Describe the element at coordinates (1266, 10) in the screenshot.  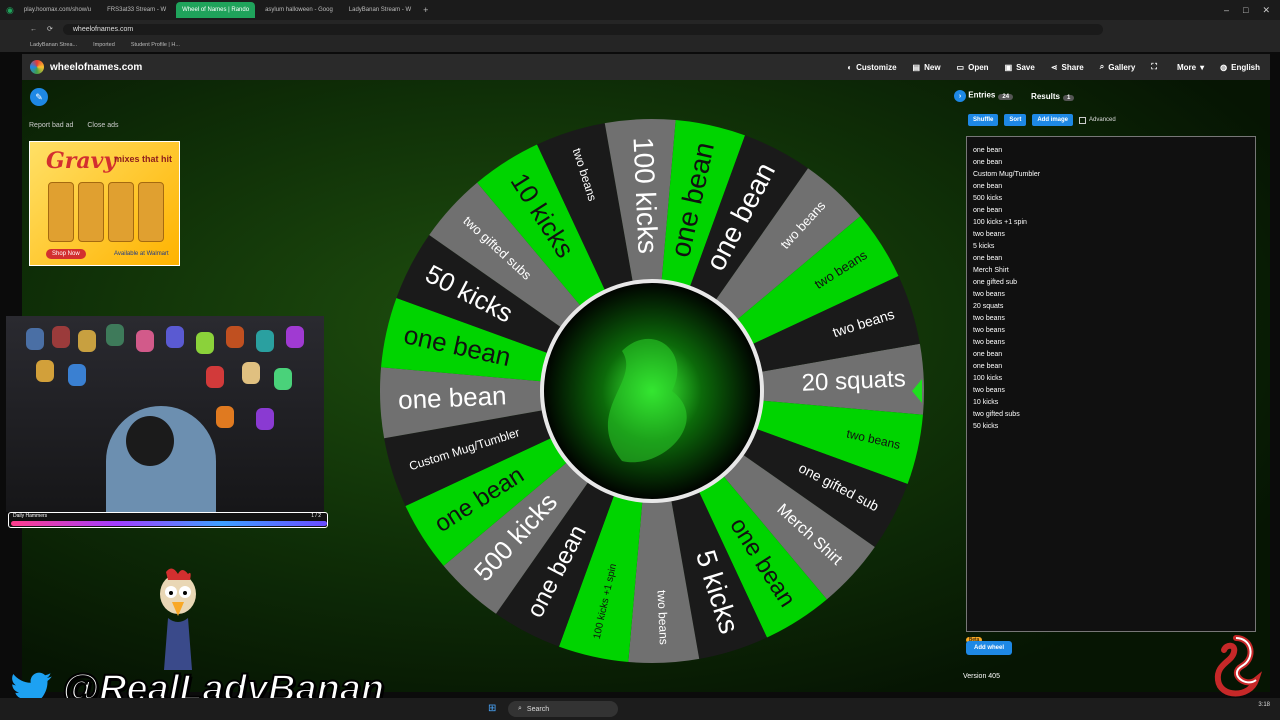
I see `close-window-icon: ✕` at that location.